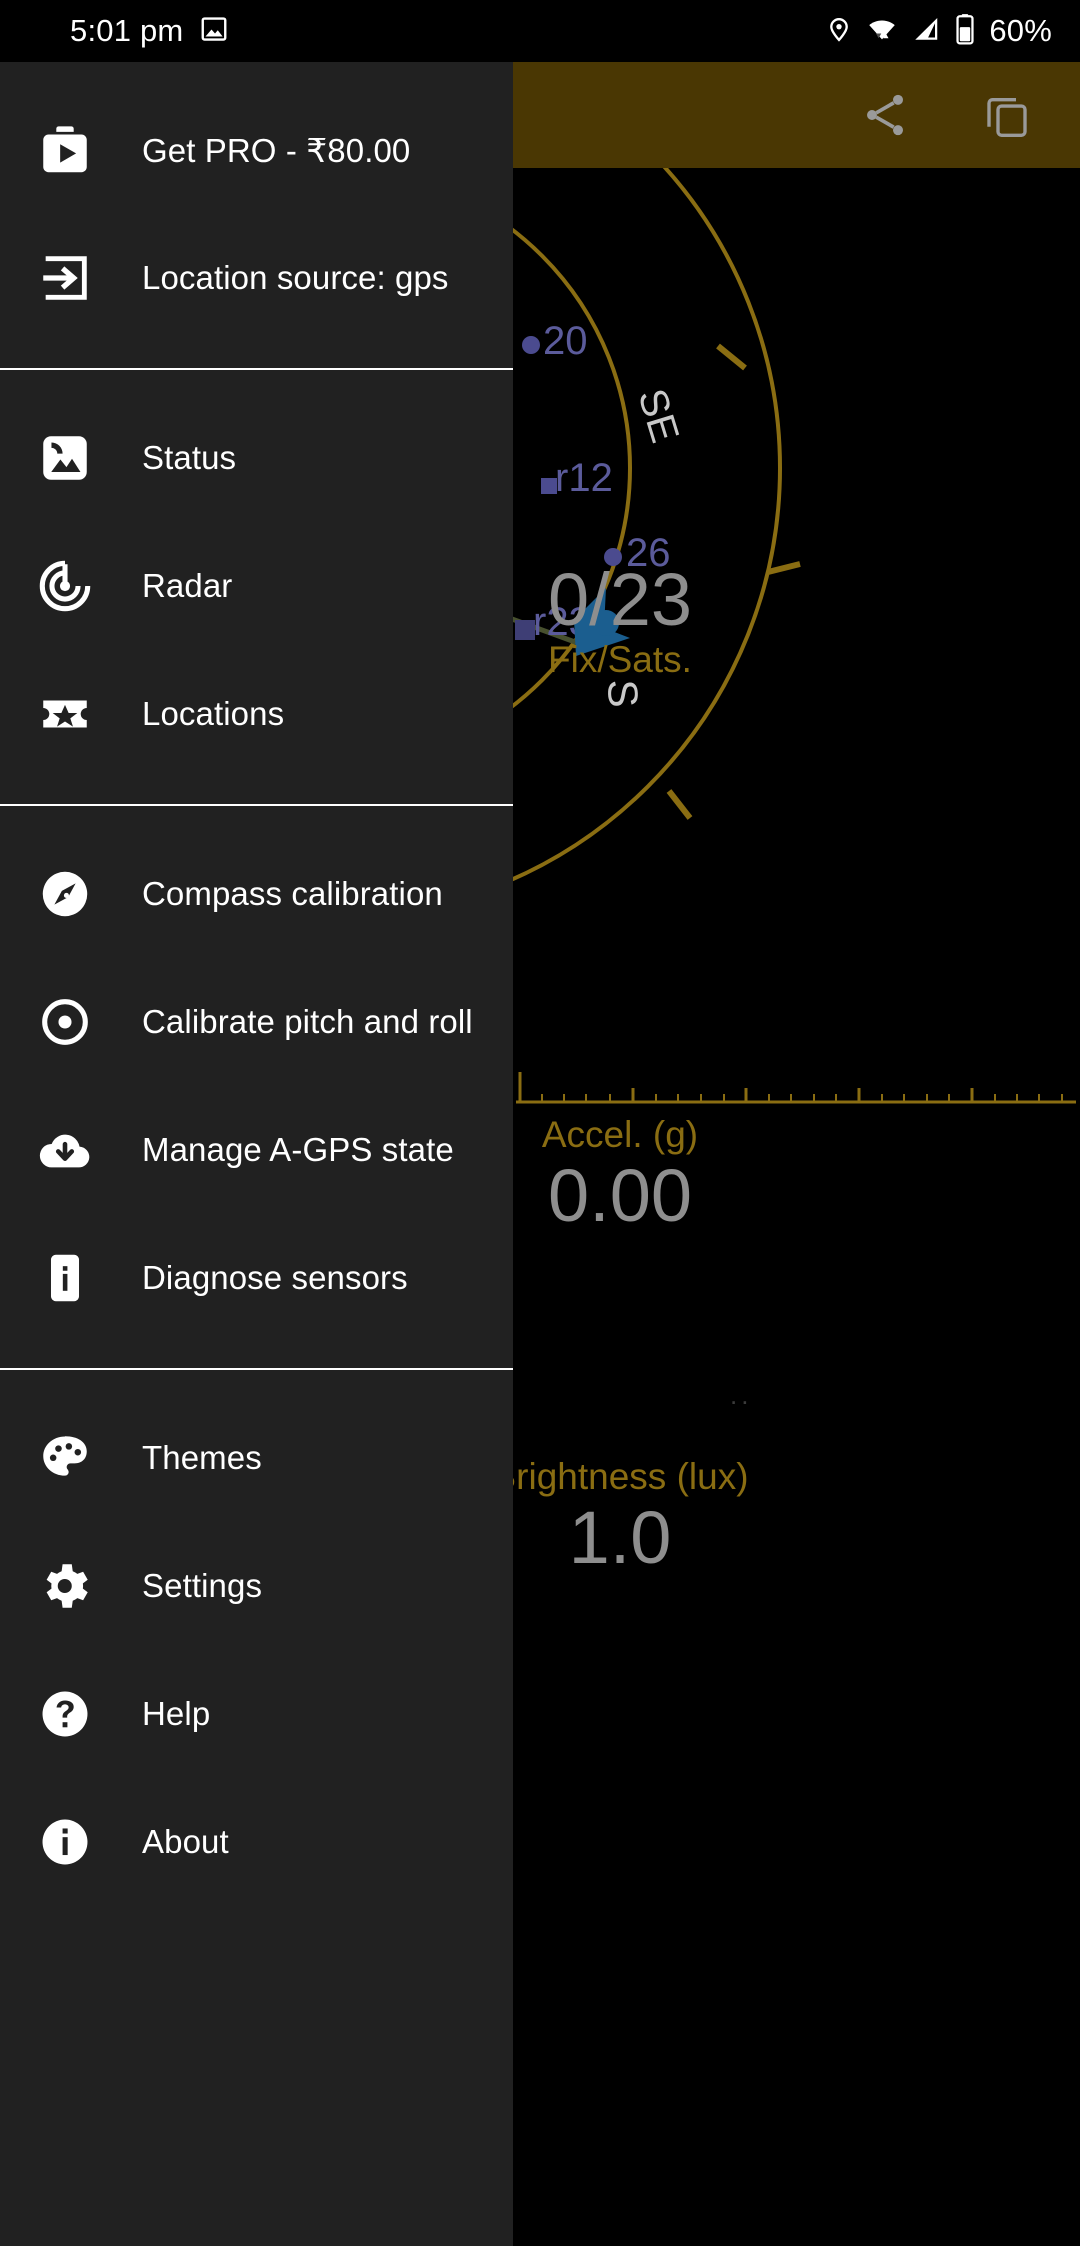 Image resolution: width=1080 pixels, height=2246 pixels. Describe the element at coordinates (307, 1021) in the screenshot. I see `drawer-item-label: Calibrate pitch and roll` at that location.